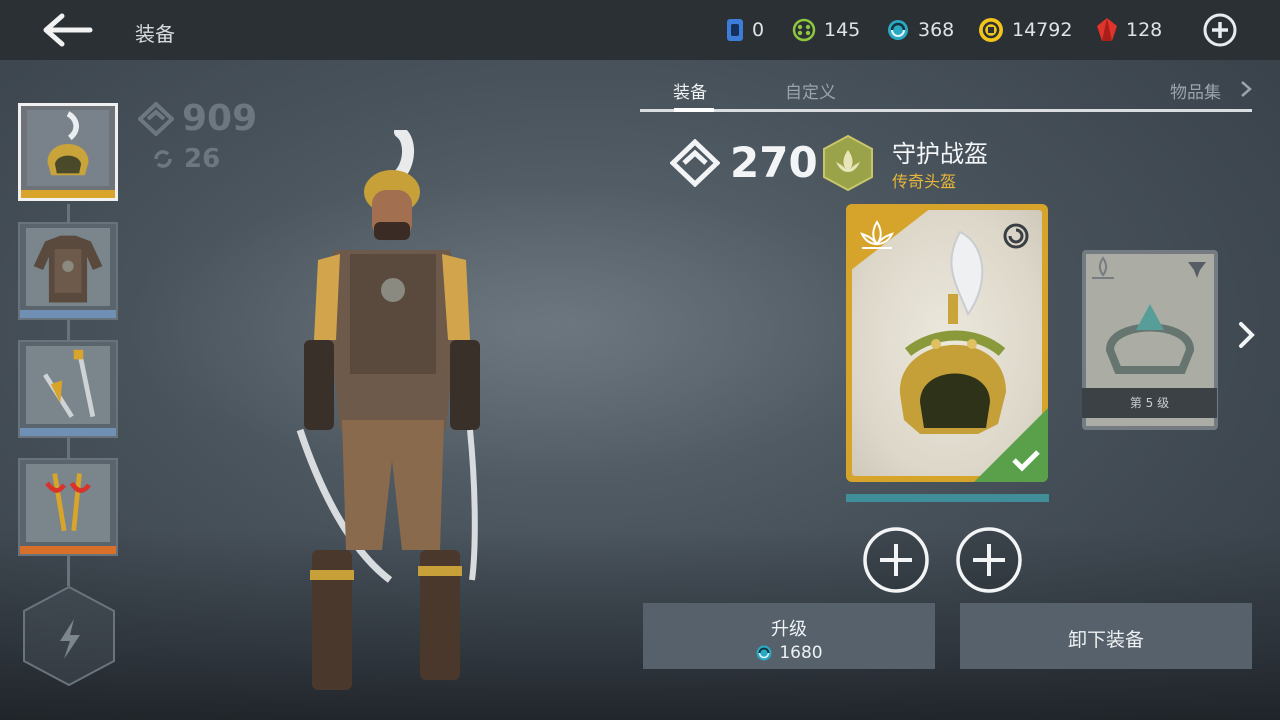 The height and width of the screenshot is (720, 1280). I want to click on currency-swirl: 368, so click(920, 30).